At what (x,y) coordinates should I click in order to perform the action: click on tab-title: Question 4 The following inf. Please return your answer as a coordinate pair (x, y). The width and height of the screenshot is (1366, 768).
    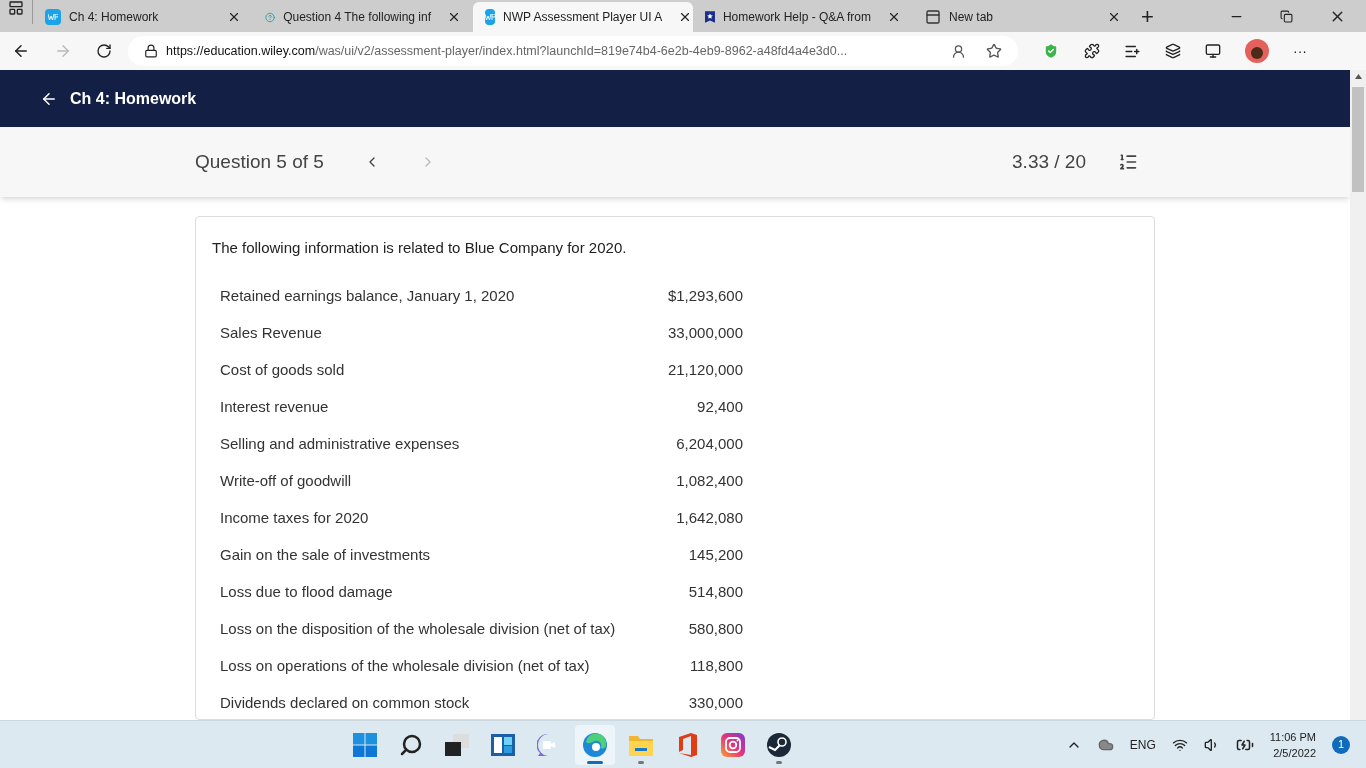
    Looking at the image, I should click on (357, 17).